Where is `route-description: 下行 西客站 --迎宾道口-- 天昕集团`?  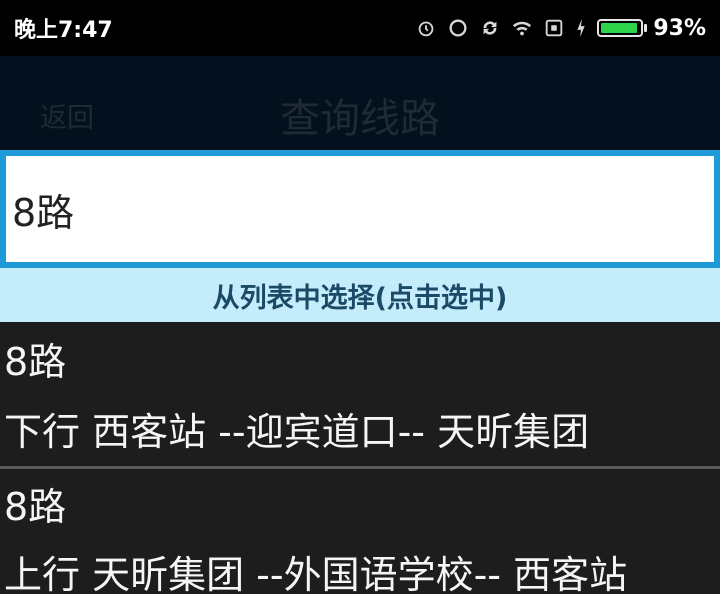 route-description: 下行 西客站 --迎宾道口-- 天昕集团 is located at coordinates (297, 432).